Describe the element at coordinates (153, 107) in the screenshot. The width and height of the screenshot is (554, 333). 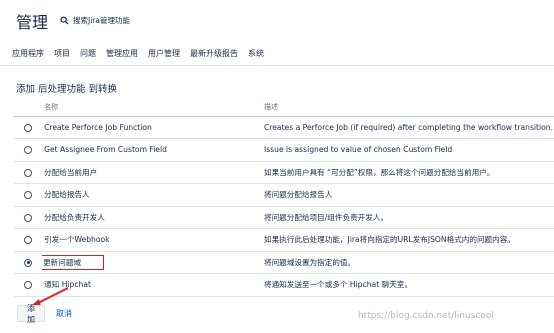
I see `name-column-header: 名称` at that location.